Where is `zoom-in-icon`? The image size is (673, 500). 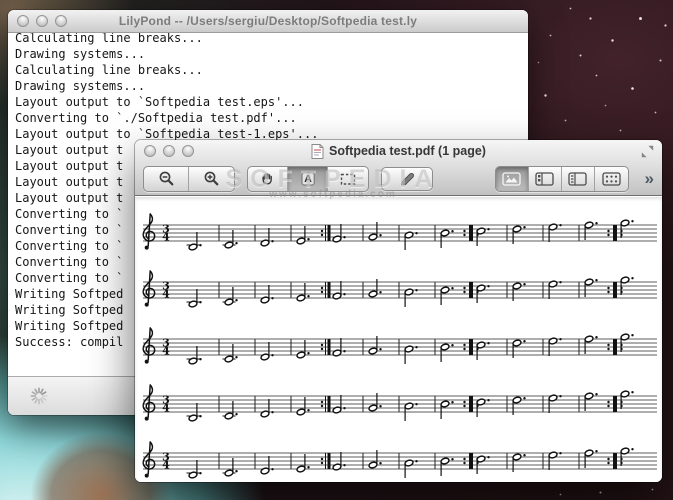 zoom-in-icon is located at coordinates (211, 178).